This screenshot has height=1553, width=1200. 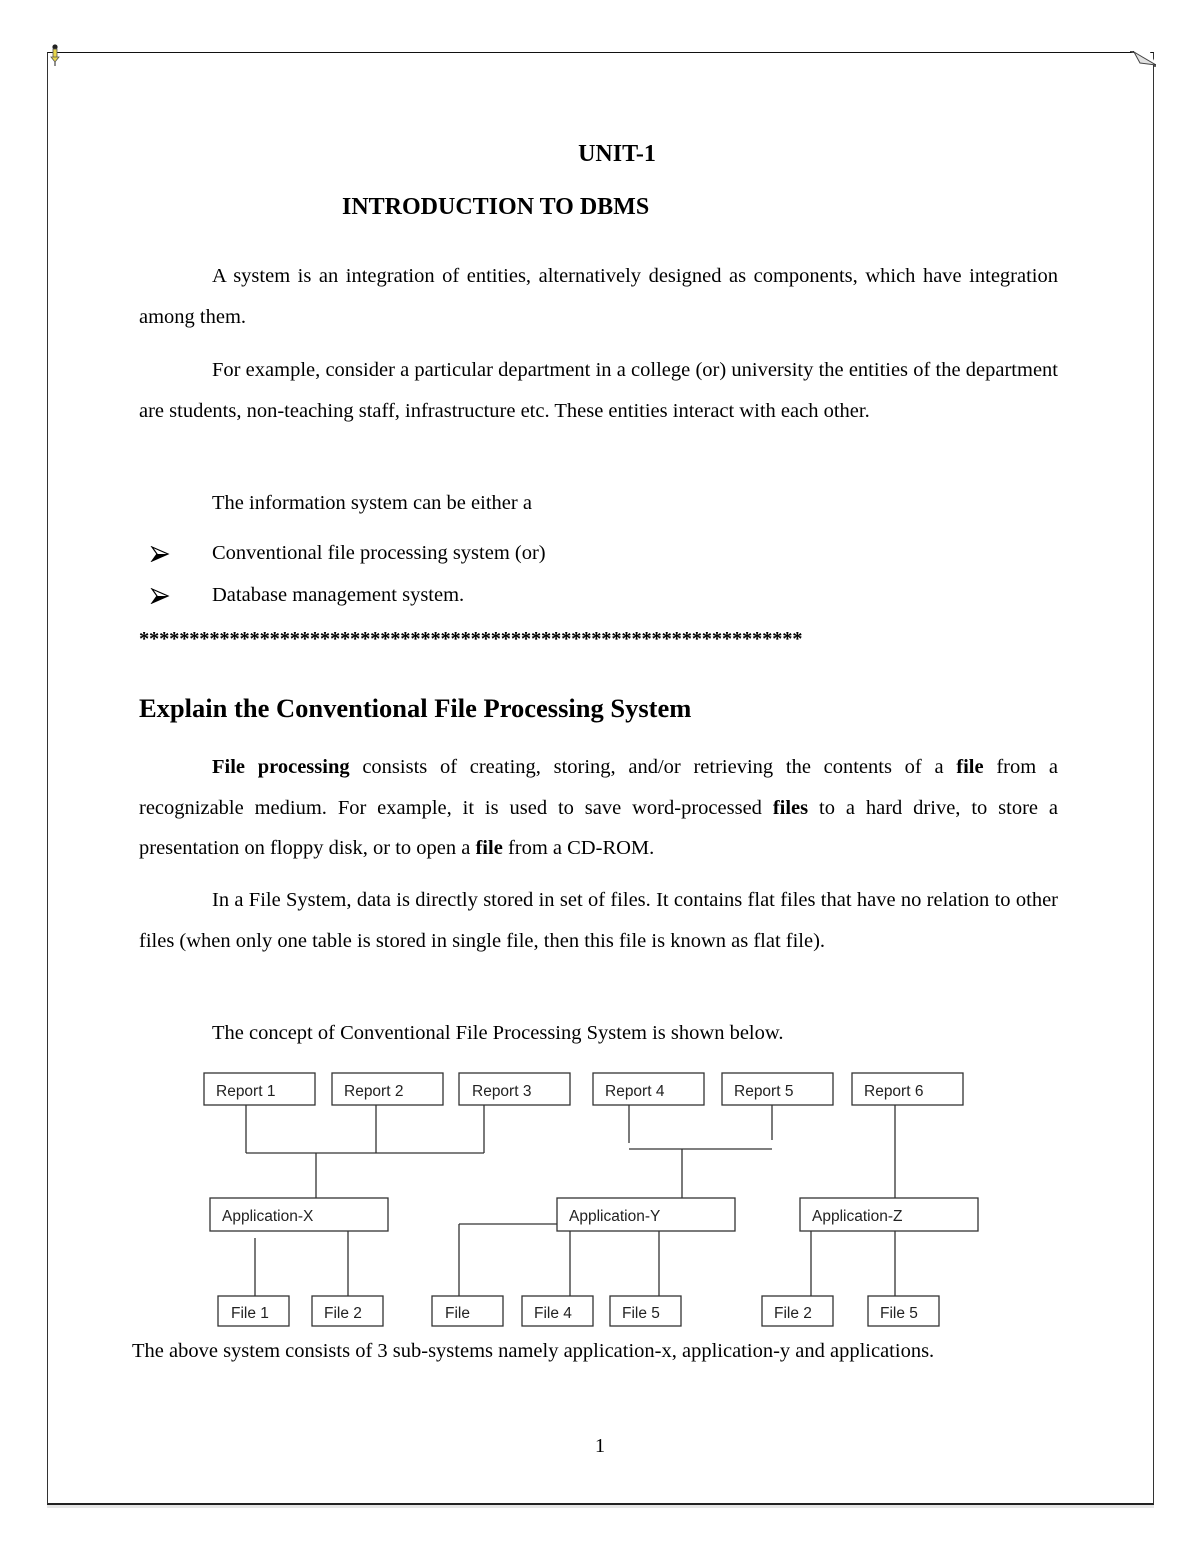 I want to click on report-box: Report 6, so click(x=907, y=1089).